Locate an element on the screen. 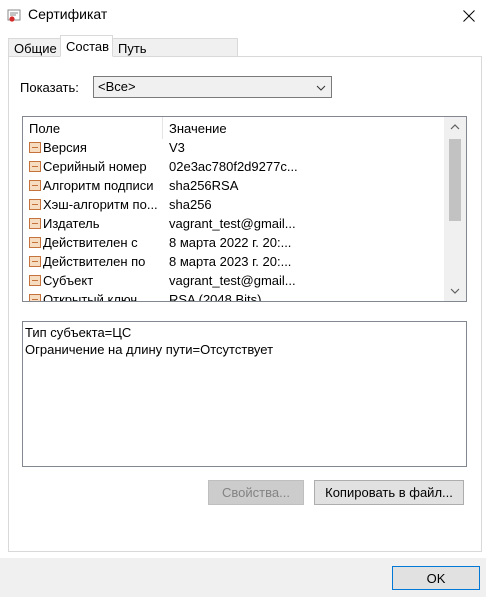  list-item: Хэш-алгоритм по... sha256 is located at coordinates (233, 205).